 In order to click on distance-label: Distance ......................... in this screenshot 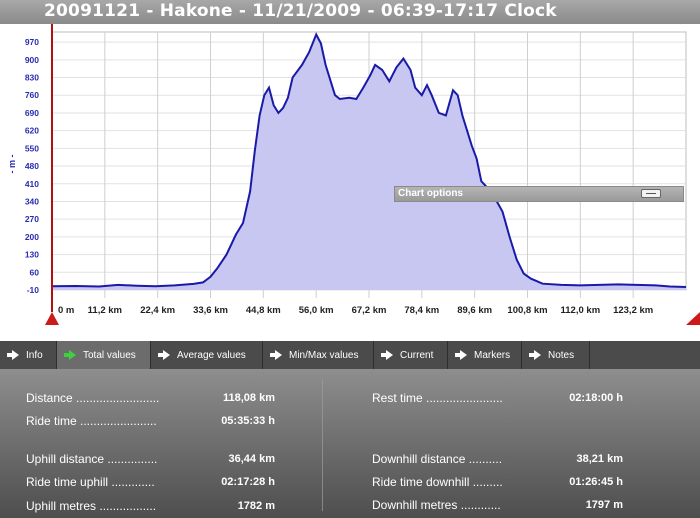, I will do `click(93, 398)`.